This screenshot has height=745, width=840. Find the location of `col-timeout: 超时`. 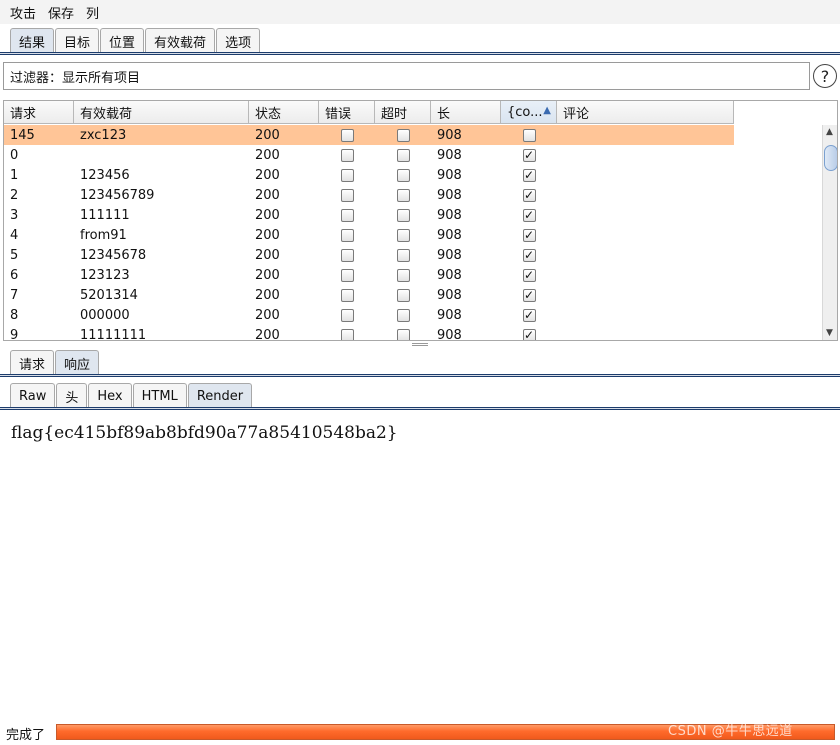

col-timeout: 超时 is located at coordinates (403, 112).